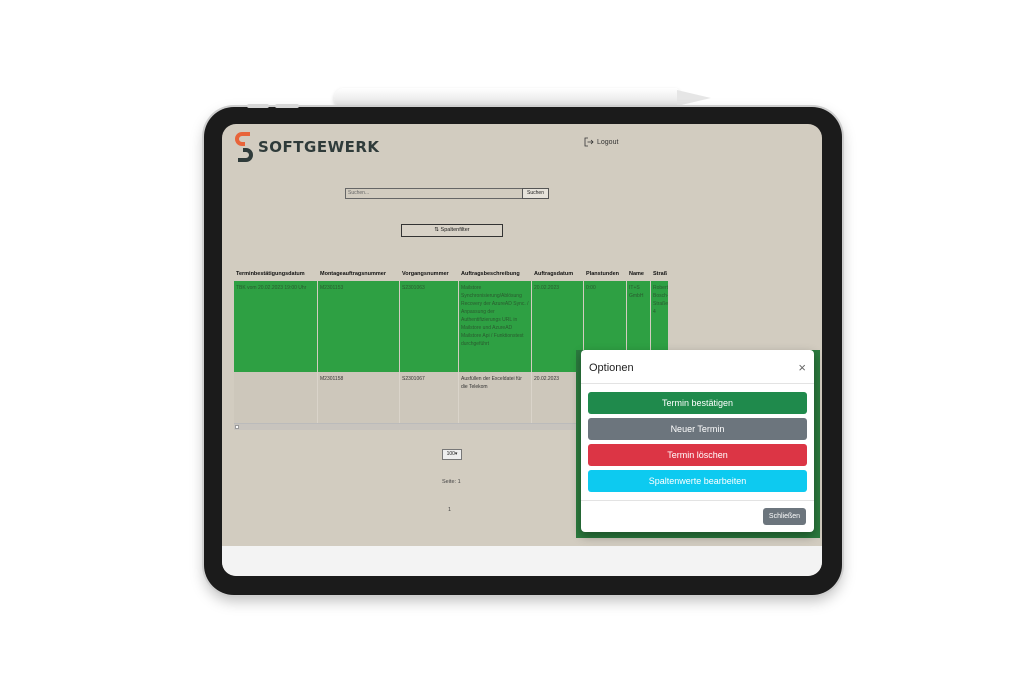  What do you see at coordinates (429, 274) in the screenshot?
I see `header-cell: Vorgangsnummer` at bounding box center [429, 274].